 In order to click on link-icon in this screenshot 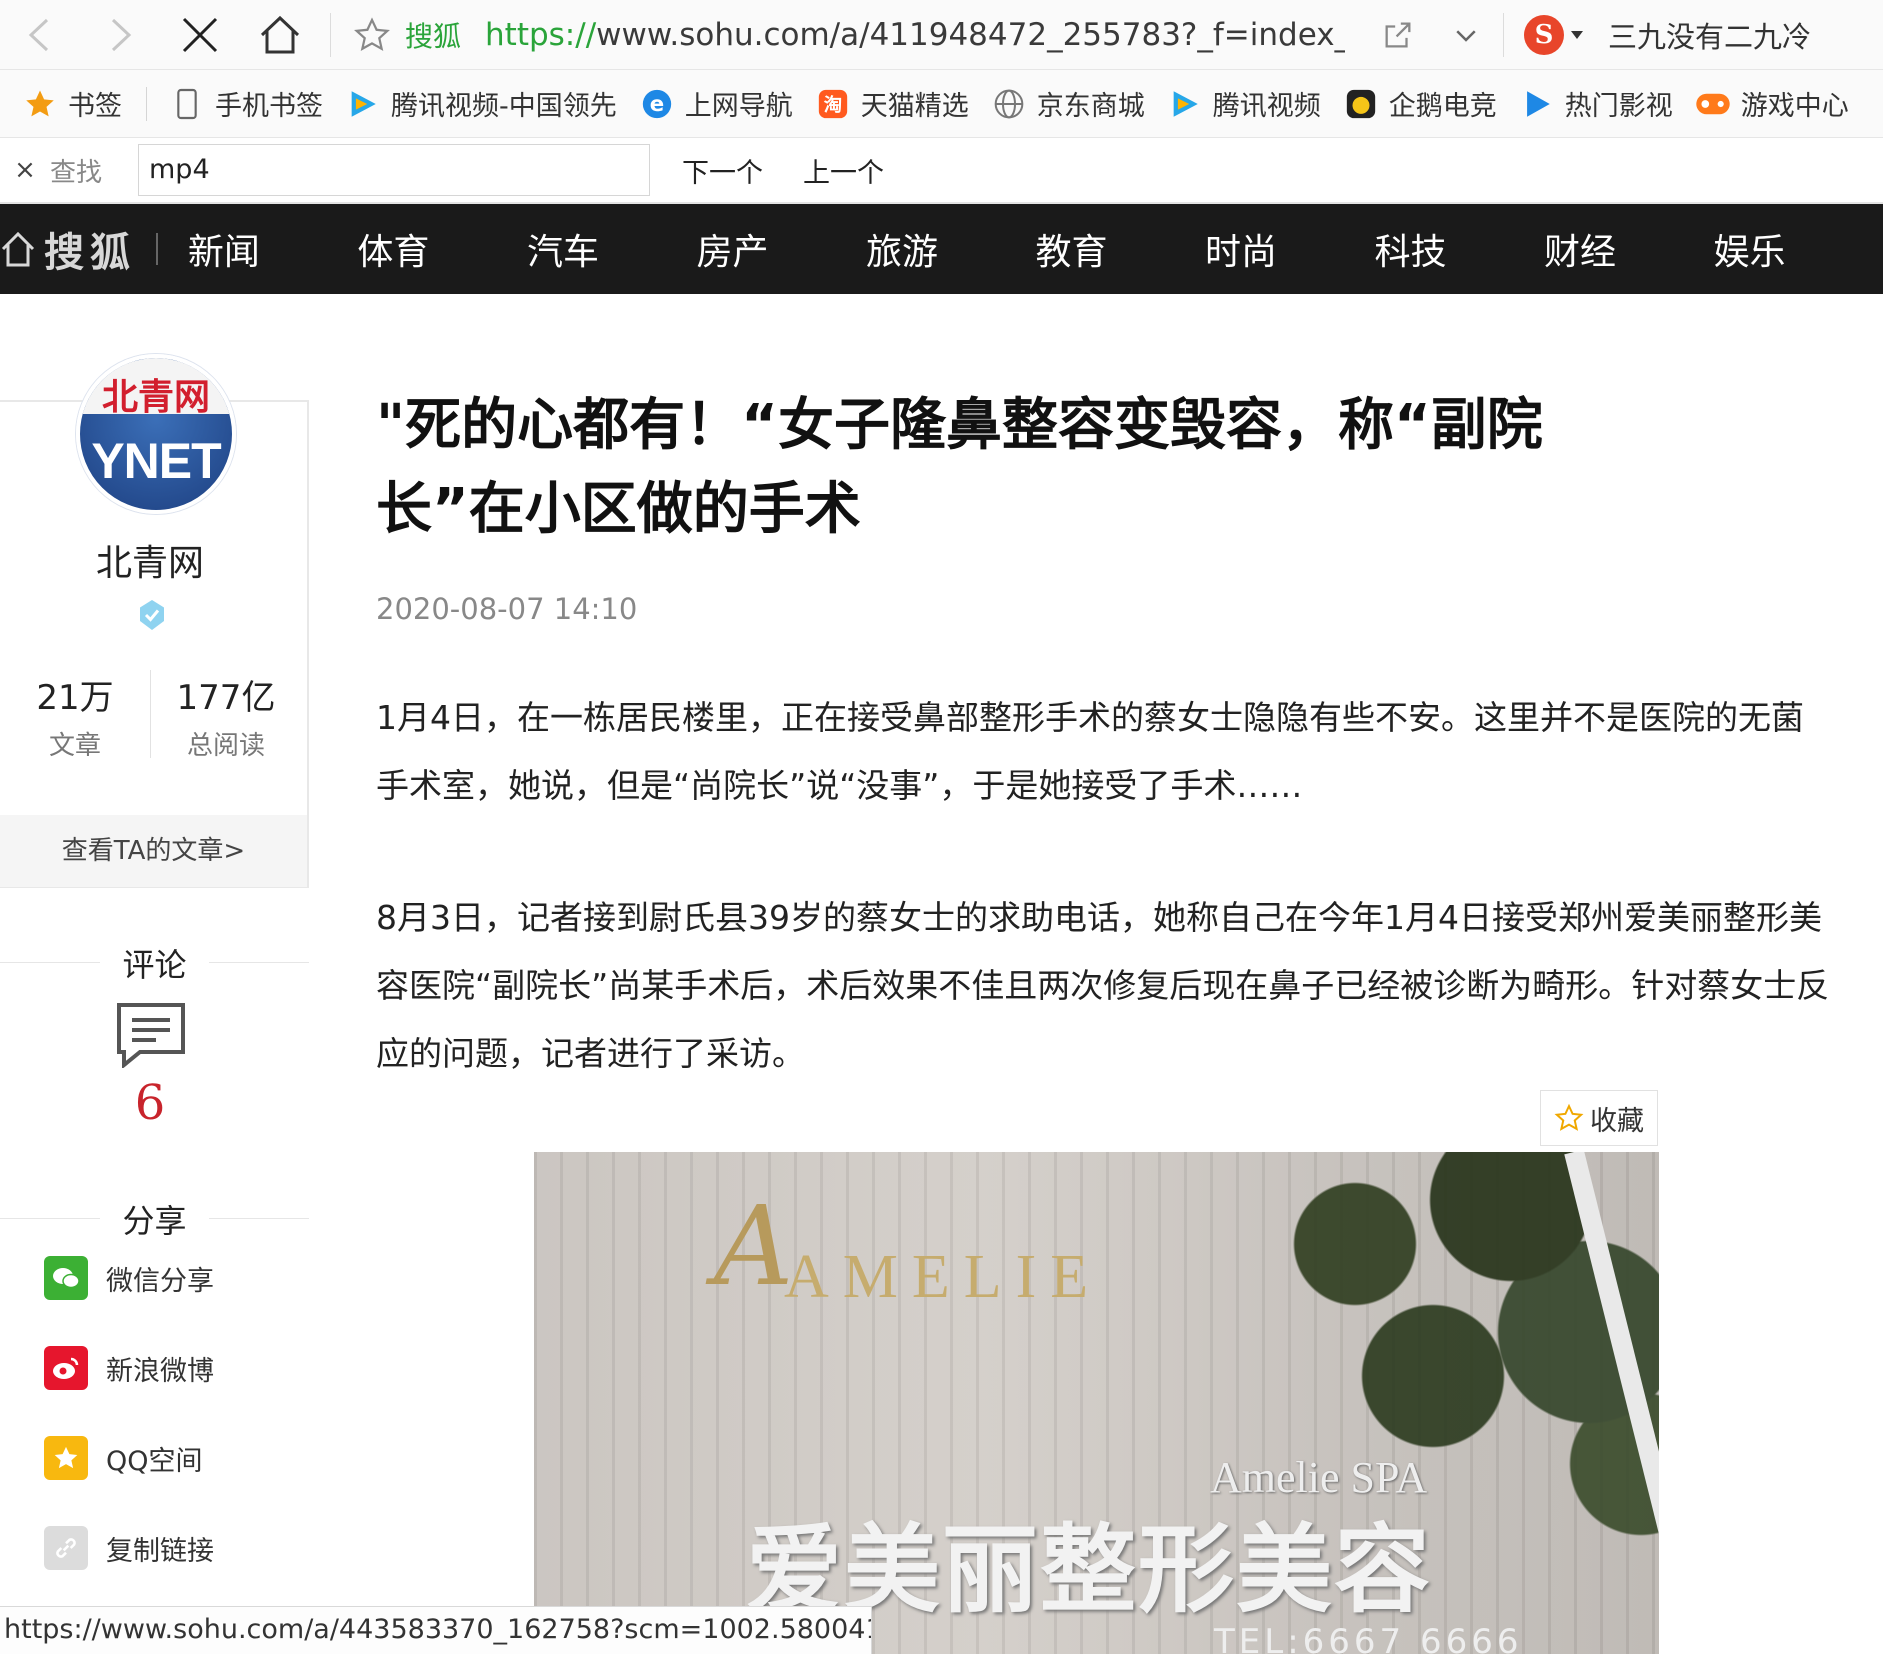, I will do `click(66, 1548)`.